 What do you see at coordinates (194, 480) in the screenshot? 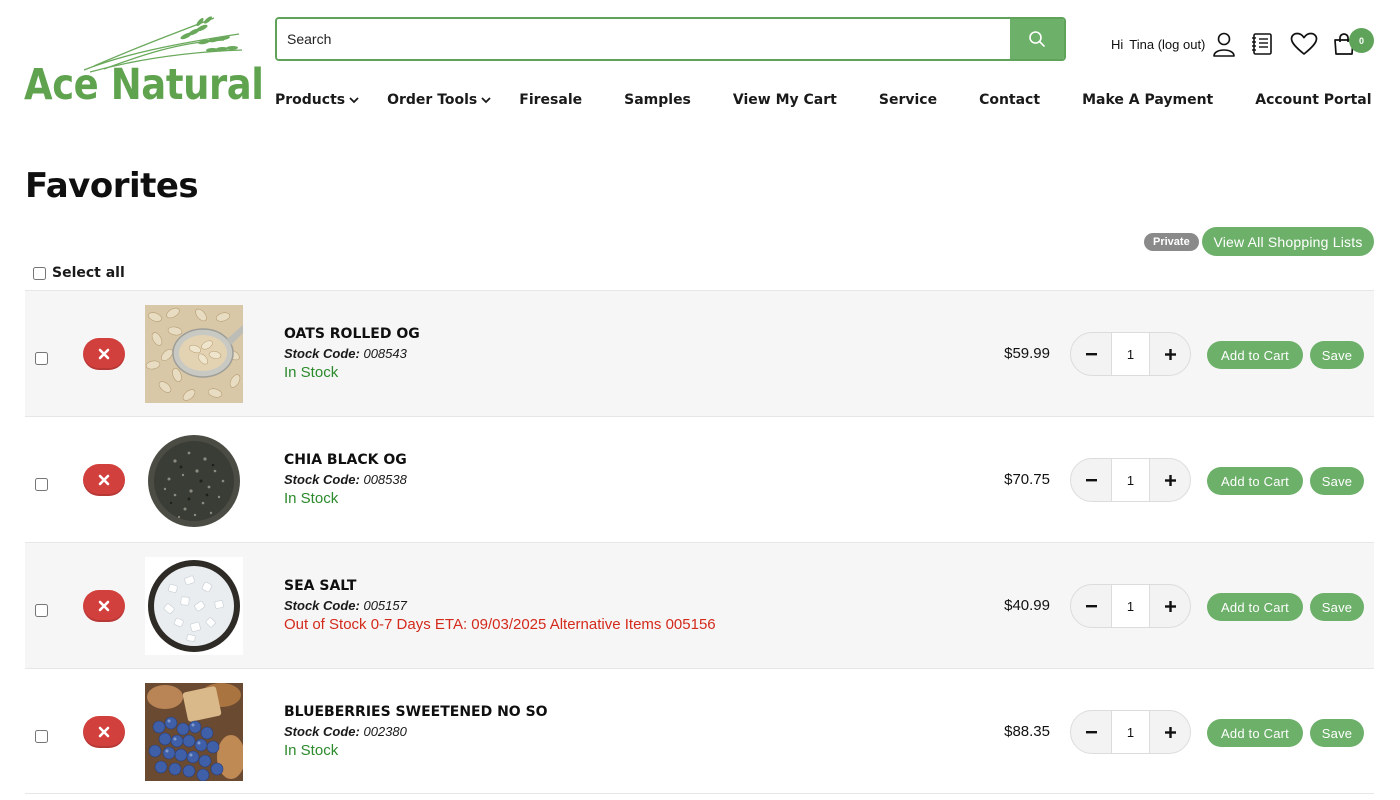
I see `product-image-chia-seeds` at bounding box center [194, 480].